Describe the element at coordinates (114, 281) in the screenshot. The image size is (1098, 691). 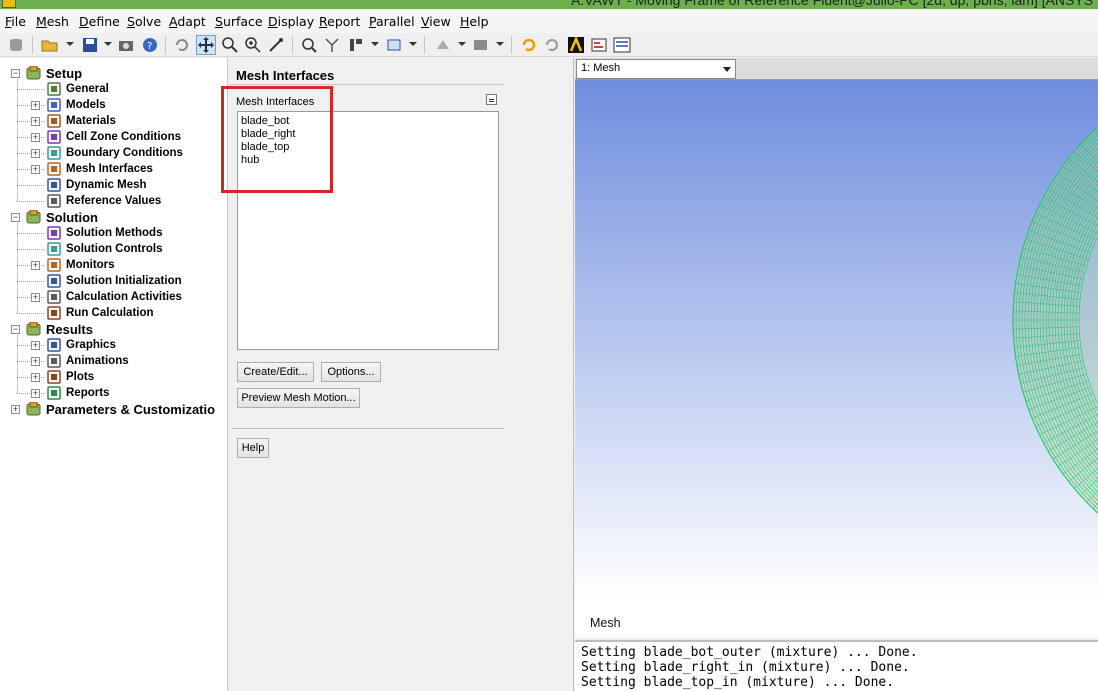
I see `tree-item-solution-initialization: Solution Initialization` at that location.